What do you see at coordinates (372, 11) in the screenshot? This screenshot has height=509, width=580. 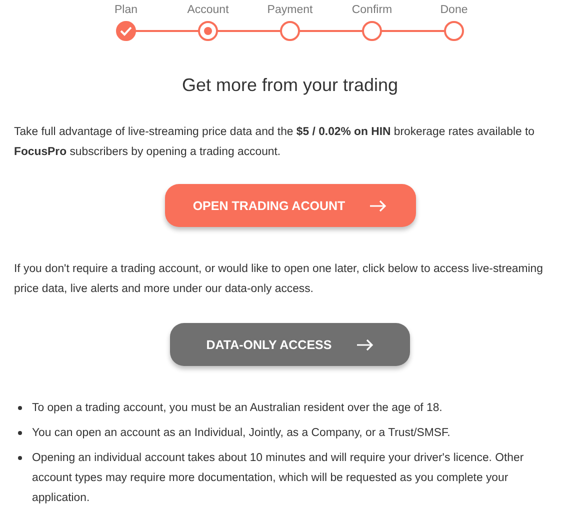 I see `step-label: Confirm` at bounding box center [372, 11].